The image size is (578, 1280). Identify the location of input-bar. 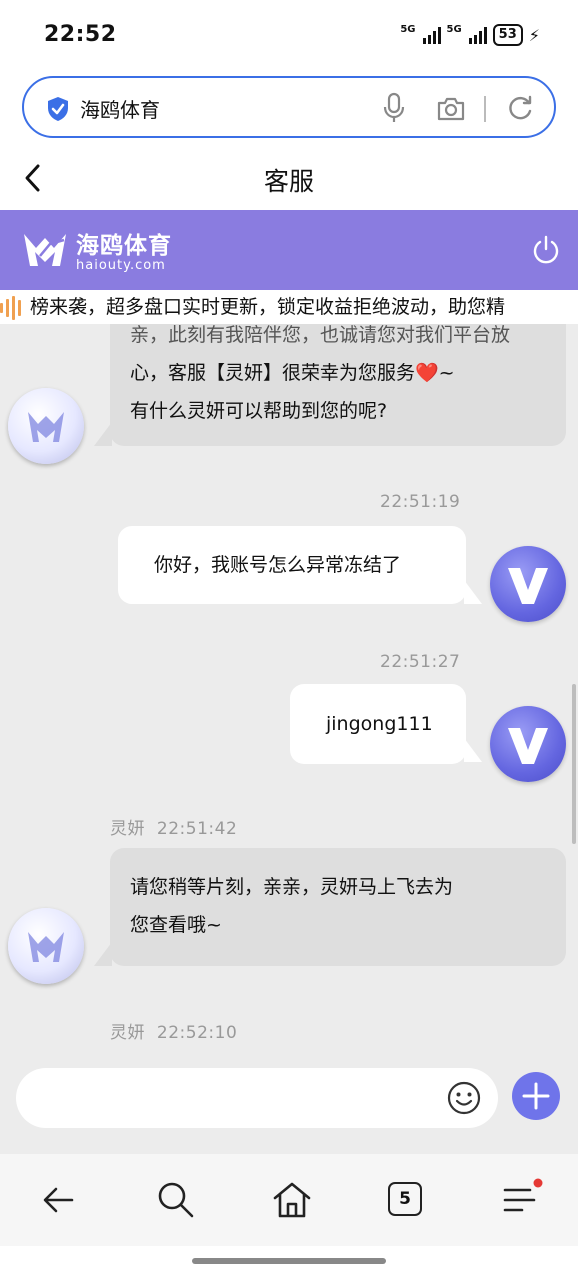
(289, 1103).